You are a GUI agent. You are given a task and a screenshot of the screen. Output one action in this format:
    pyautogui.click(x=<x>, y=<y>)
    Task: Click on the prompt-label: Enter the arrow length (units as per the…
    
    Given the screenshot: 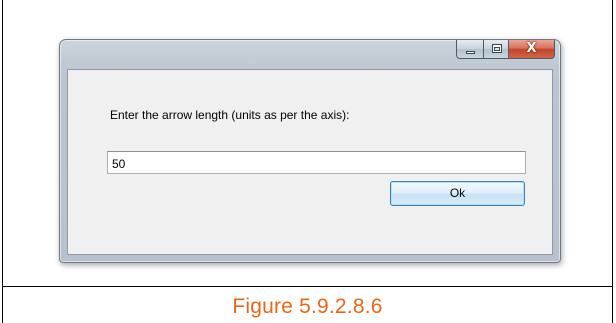 What is the action you would take?
    pyautogui.click(x=230, y=115)
    